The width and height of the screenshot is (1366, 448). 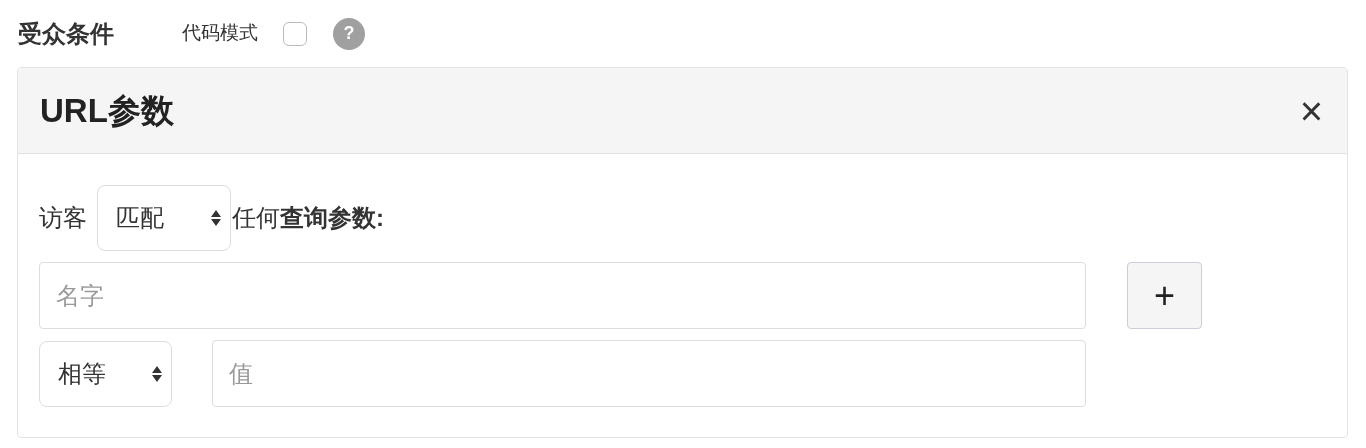 What do you see at coordinates (1311, 110) in the screenshot?
I see `close-button: ×` at bounding box center [1311, 110].